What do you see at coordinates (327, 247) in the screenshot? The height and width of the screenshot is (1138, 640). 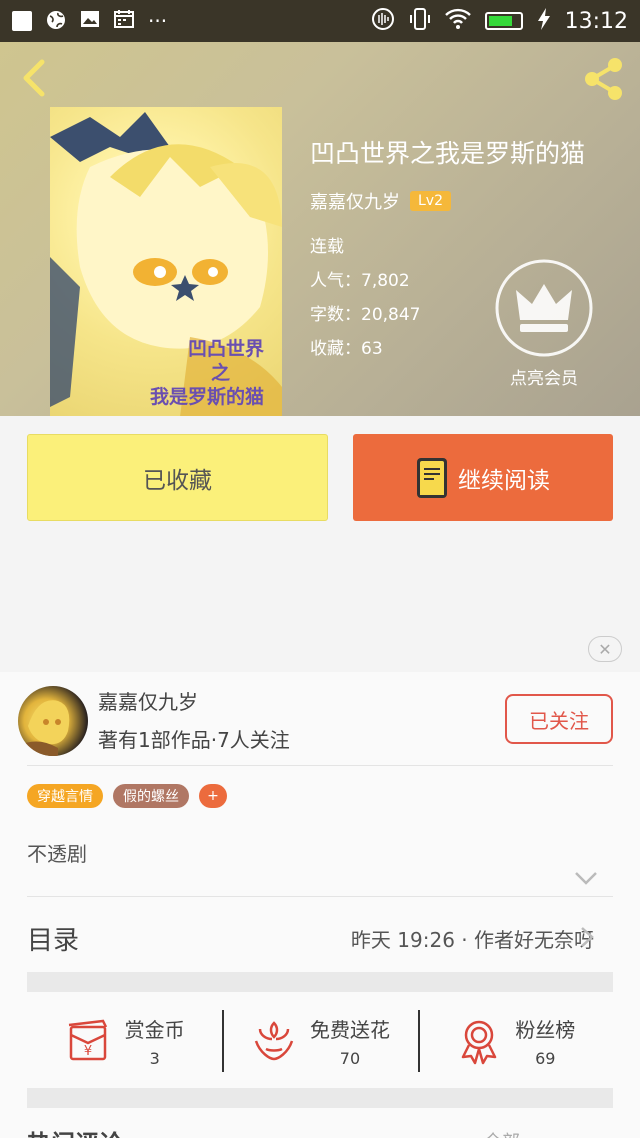 I see `serial-status: 连载` at bounding box center [327, 247].